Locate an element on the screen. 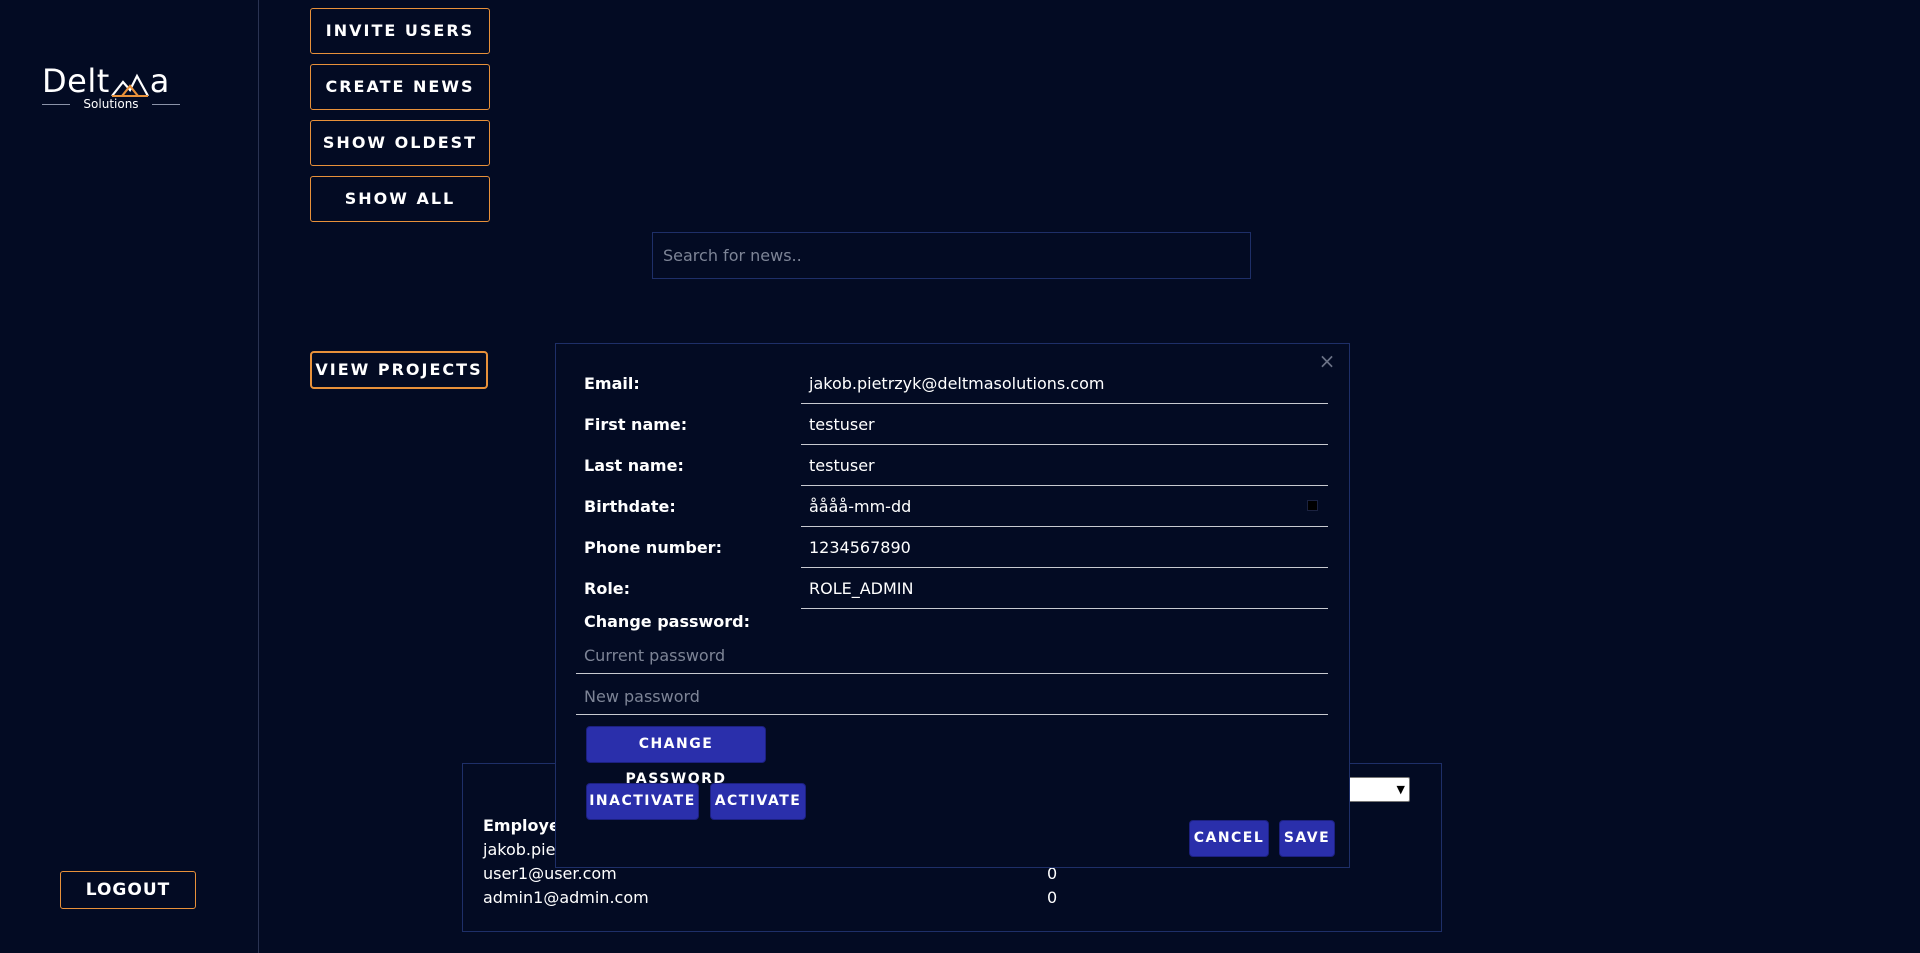  save-button: SAVE is located at coordinates (1307, 838).